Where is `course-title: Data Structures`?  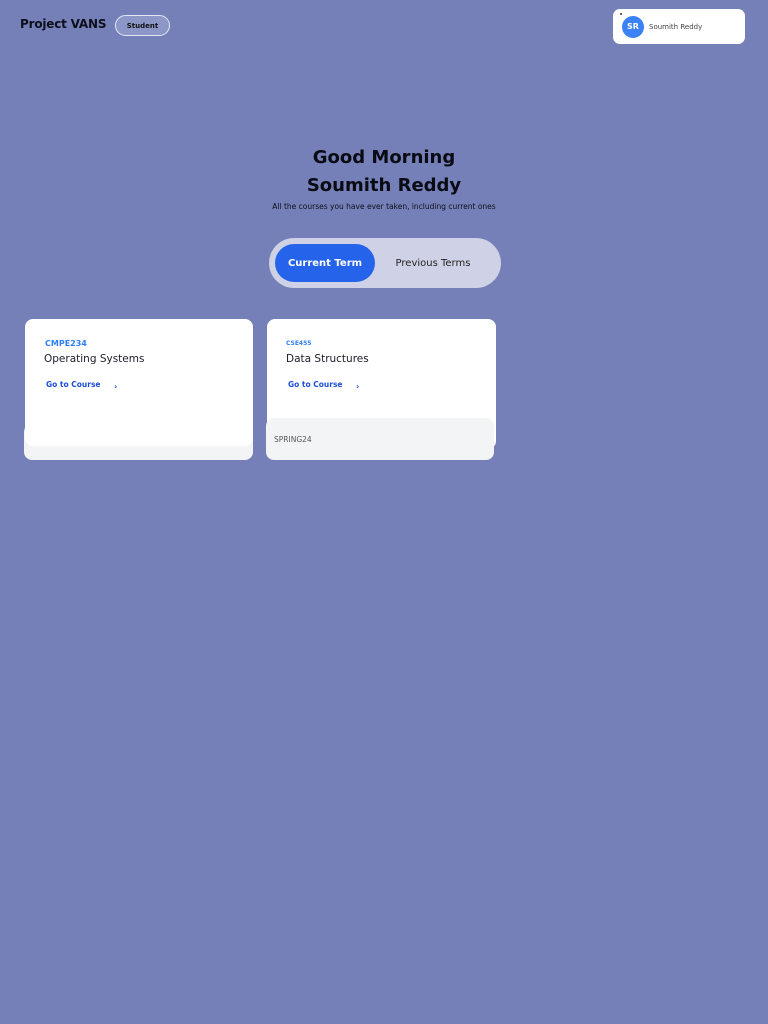 course-title: Data Structures is located at coordinates (327, 359).